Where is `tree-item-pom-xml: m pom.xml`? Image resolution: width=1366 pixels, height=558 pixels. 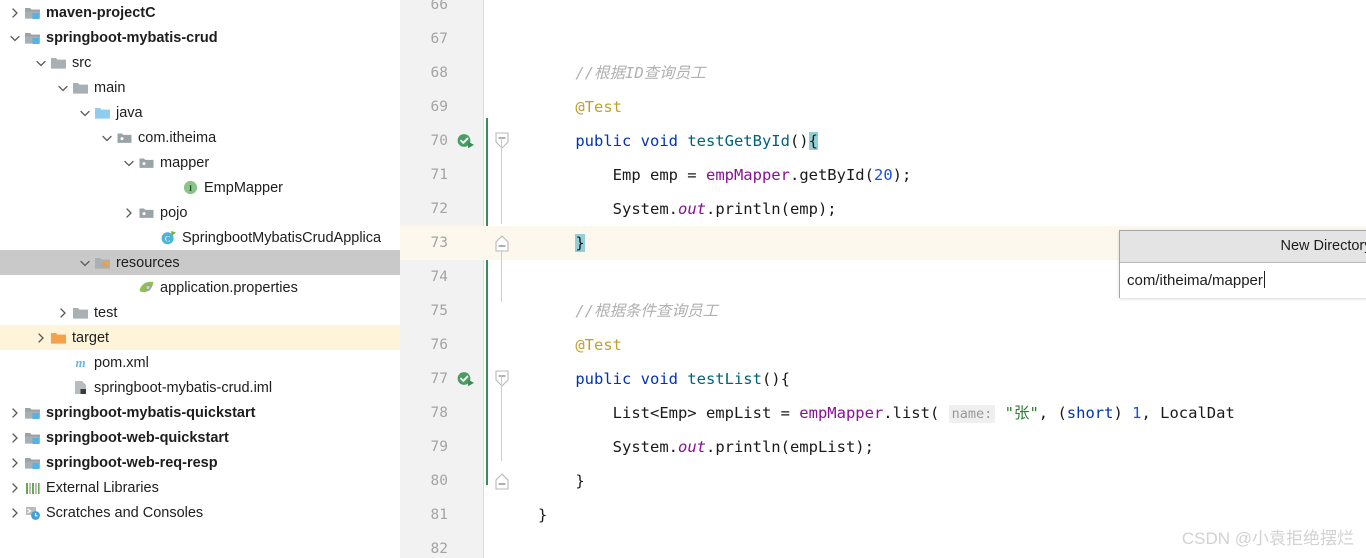
tree-item-pom-xml: m pom.xml is located at coordinates (200, 362).